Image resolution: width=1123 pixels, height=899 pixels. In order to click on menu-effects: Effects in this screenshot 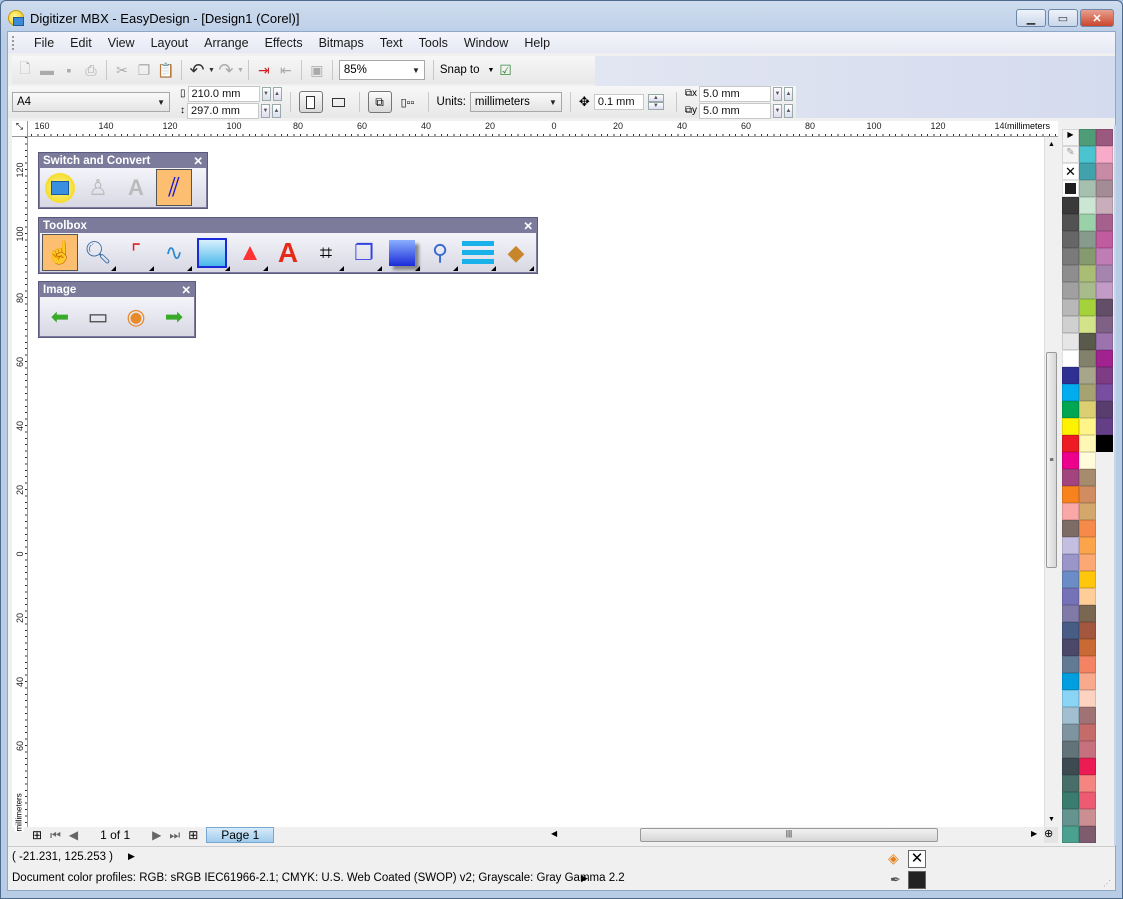, I will do `click(284, 43)`.